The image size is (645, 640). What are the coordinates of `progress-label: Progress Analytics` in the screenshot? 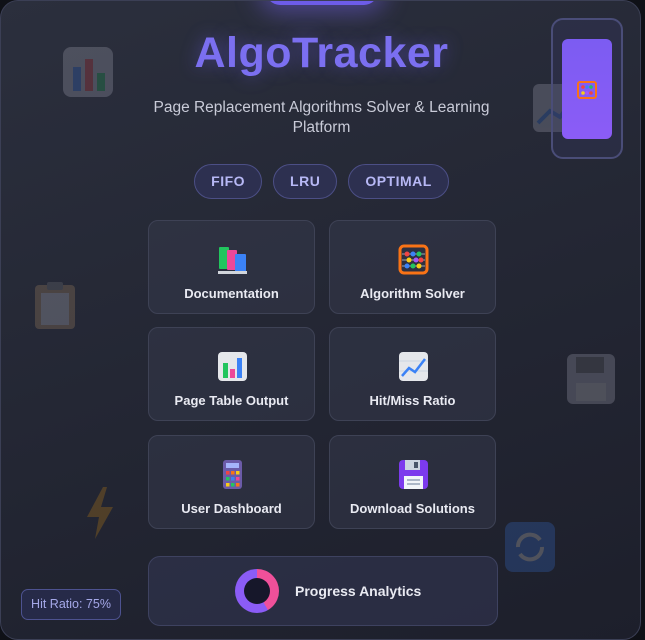 It's located at (358, 591).